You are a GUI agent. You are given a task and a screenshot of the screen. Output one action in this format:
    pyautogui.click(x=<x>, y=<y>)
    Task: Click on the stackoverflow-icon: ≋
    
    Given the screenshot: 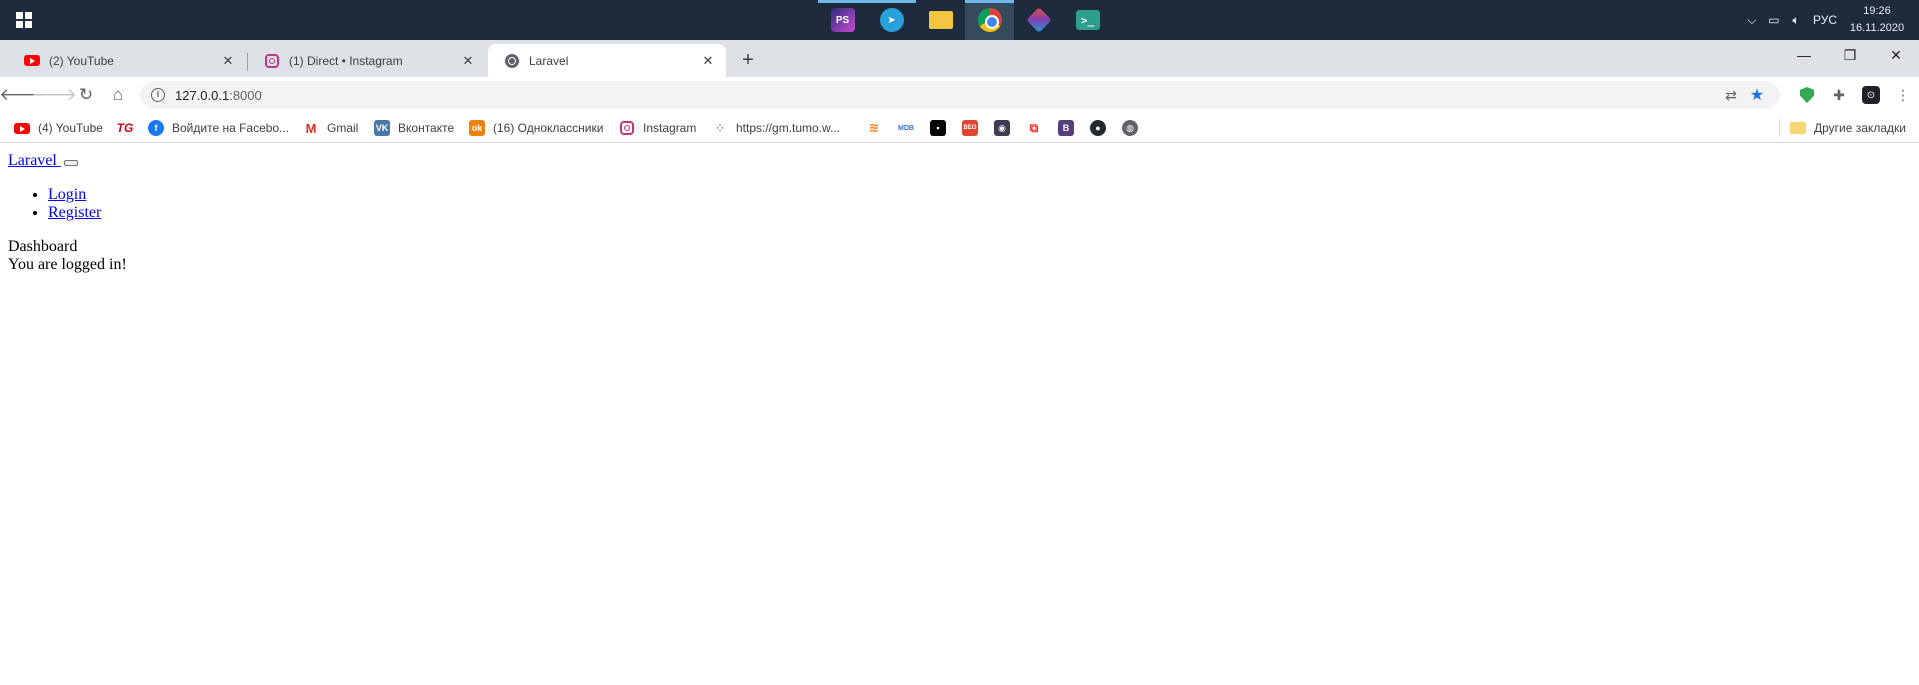 What is the action you would take?
    pyautogui.click(x=874, y=127)
    